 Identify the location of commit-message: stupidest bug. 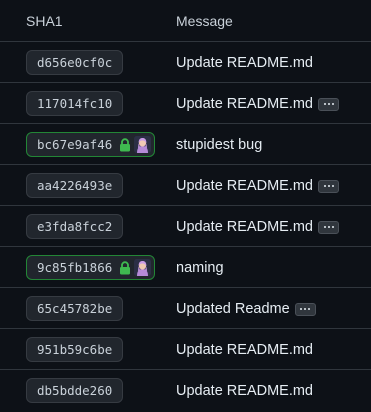
(219, 145).